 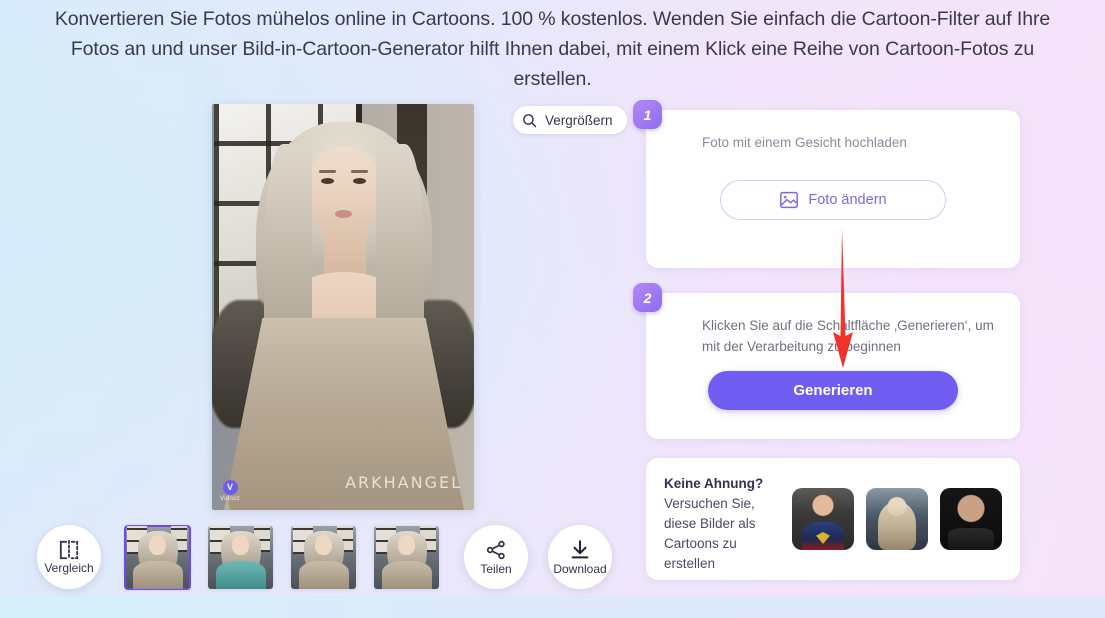 What do you see at coordinates (496, 568) in the screenshot?
I see `share-label: Teilen` at bounding box center [496, 568].